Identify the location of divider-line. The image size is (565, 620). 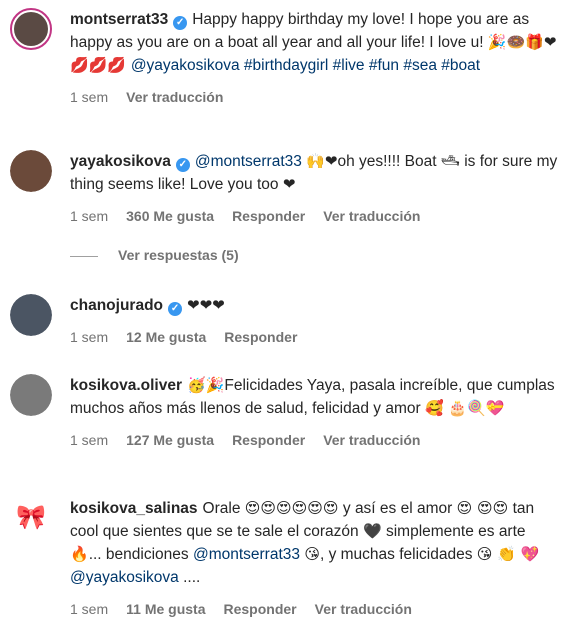
(84, 256).